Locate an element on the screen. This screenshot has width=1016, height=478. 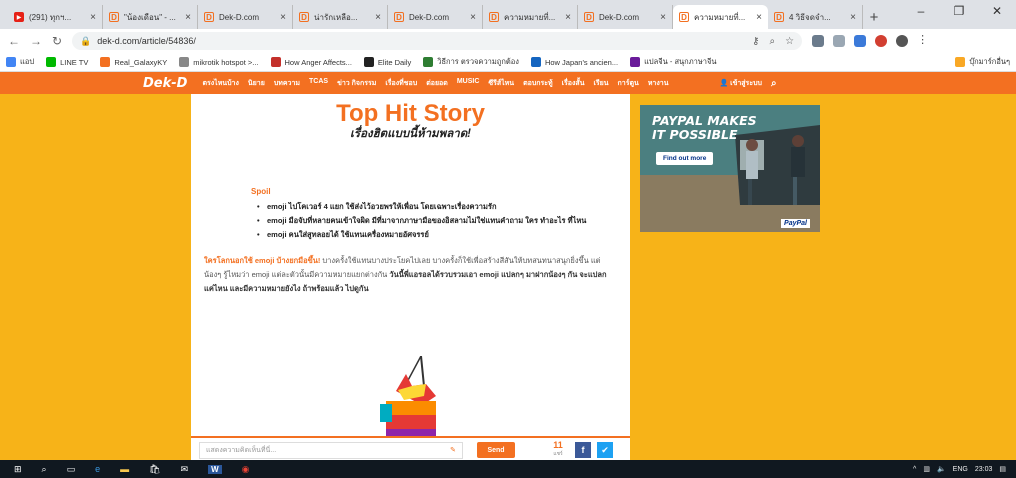
site-nav-item: การ์ตูน is located at coordinates (628, 83).